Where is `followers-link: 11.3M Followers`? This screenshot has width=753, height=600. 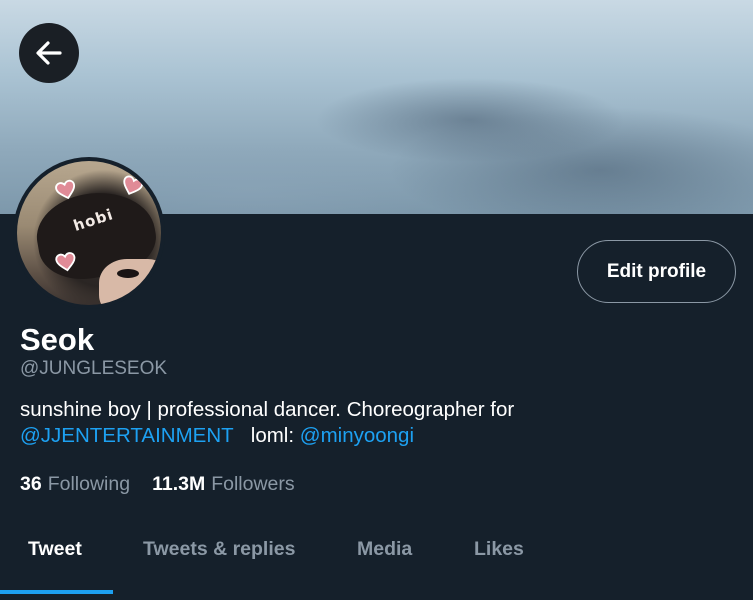 followers-link: 11.3M Followers is located at coordinates (223, 484).